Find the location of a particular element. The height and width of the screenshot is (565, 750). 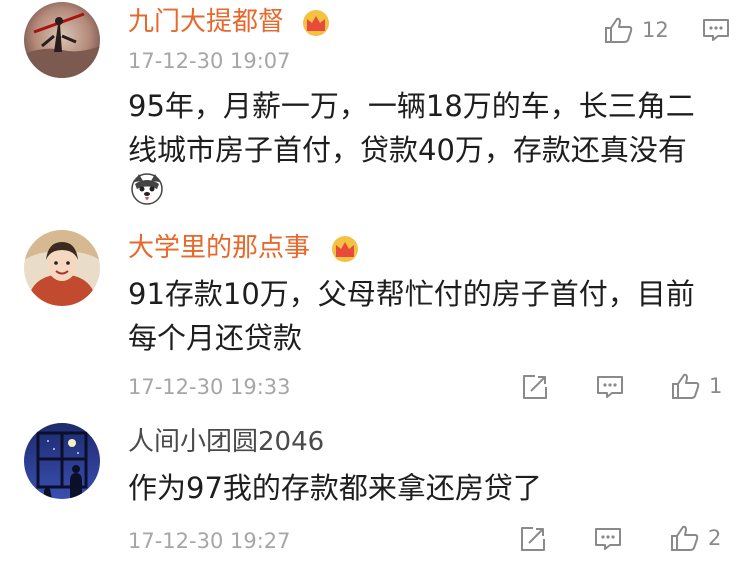

username: 九门大提都督 is located at coordinates (206, 22).